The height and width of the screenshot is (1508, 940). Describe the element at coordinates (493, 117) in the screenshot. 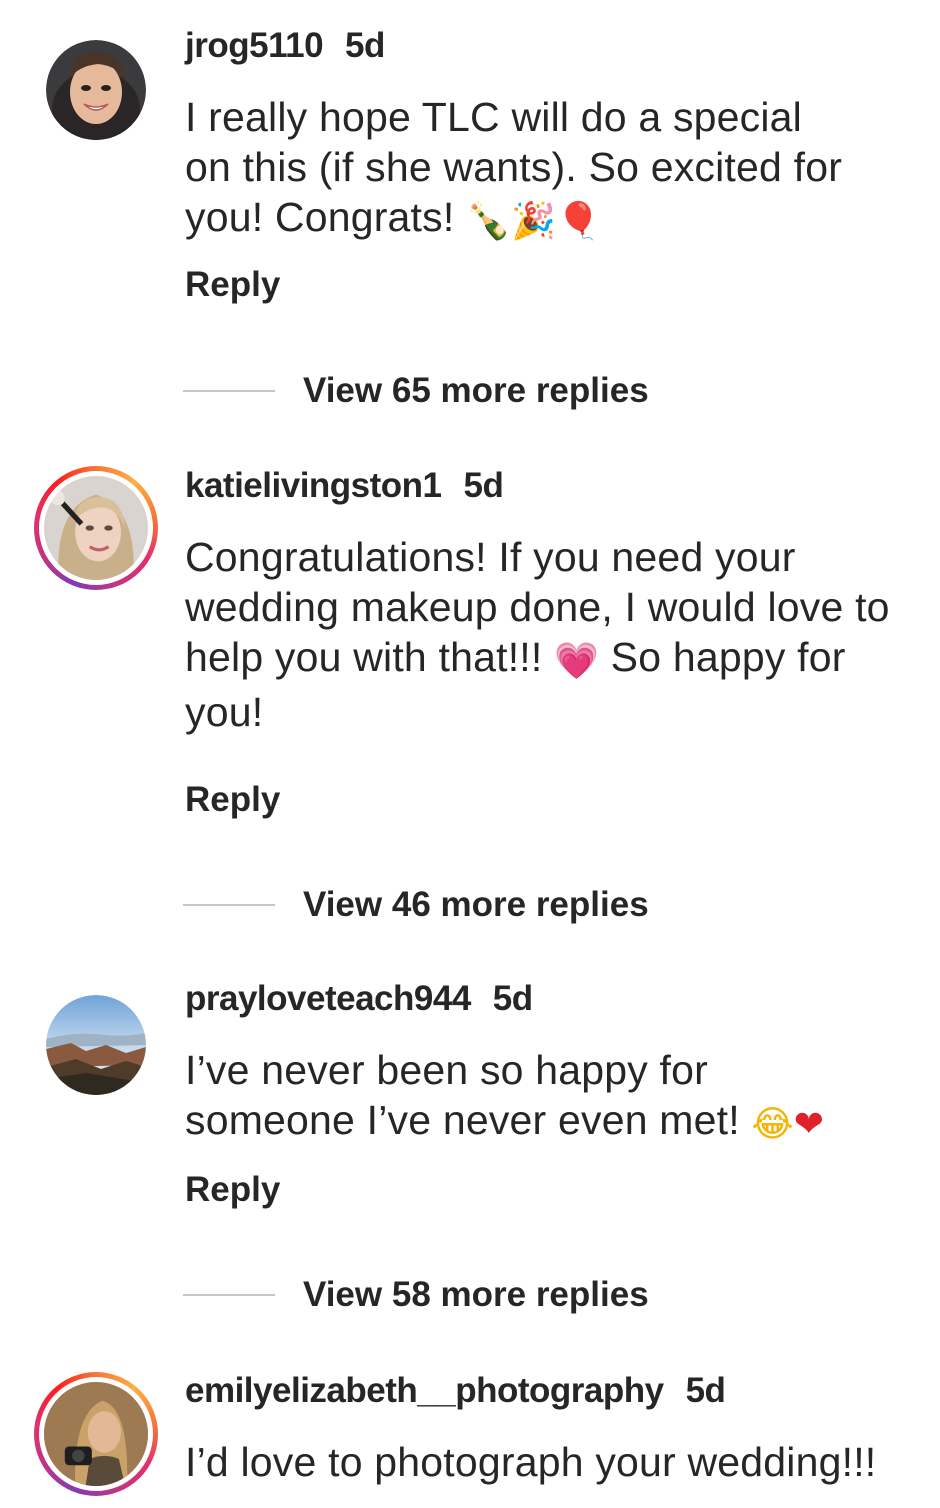

I see `comment-line: I really hope TLC will do a special` at that location.